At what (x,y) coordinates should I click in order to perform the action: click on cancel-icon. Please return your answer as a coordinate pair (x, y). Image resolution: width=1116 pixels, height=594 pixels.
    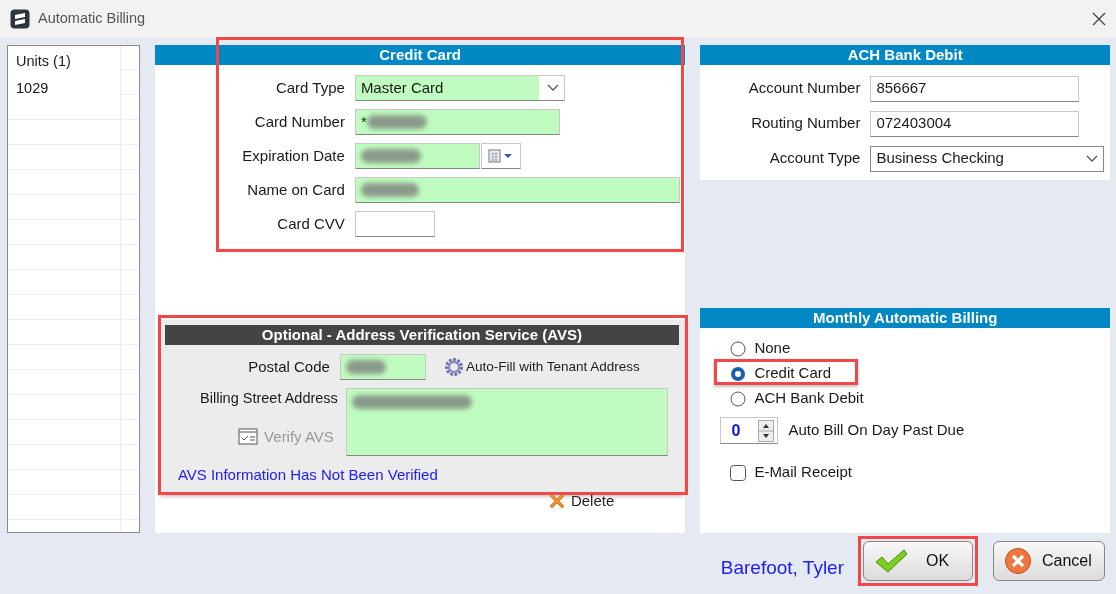
    Looking at the image, I should click on (1018, 561).